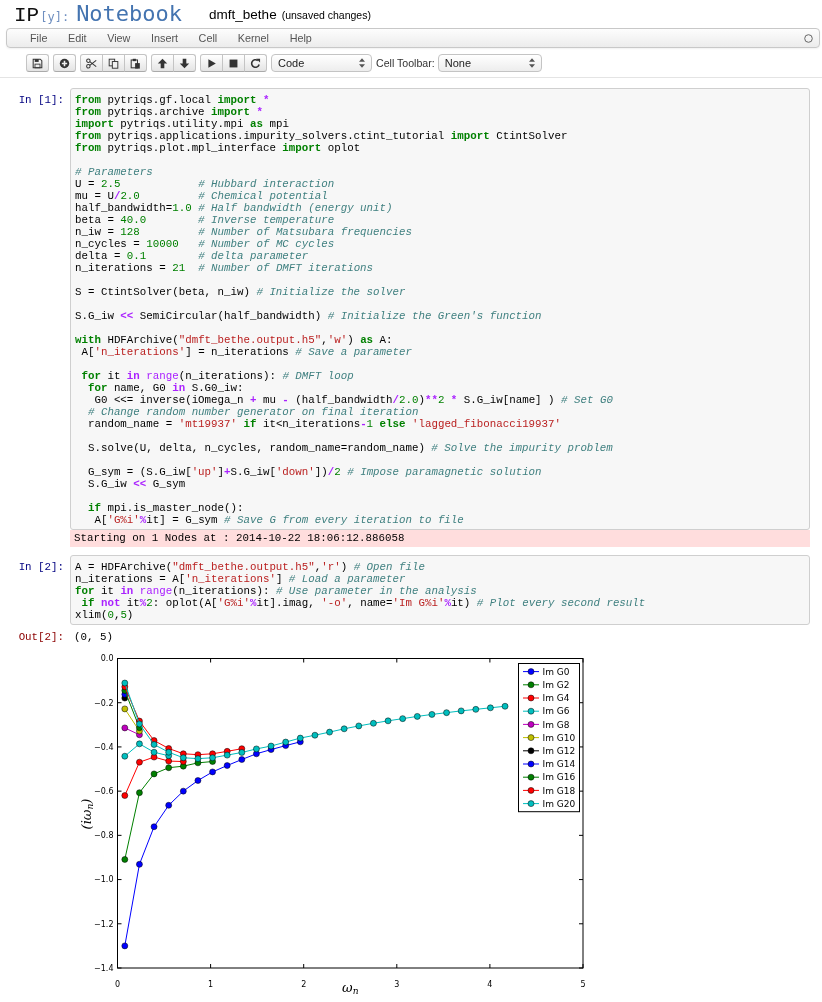 The height and width of the screenshot is (1002, 822). I want to click on cell-toolbar-label: Cell Toolbar:, so click(405, 63).